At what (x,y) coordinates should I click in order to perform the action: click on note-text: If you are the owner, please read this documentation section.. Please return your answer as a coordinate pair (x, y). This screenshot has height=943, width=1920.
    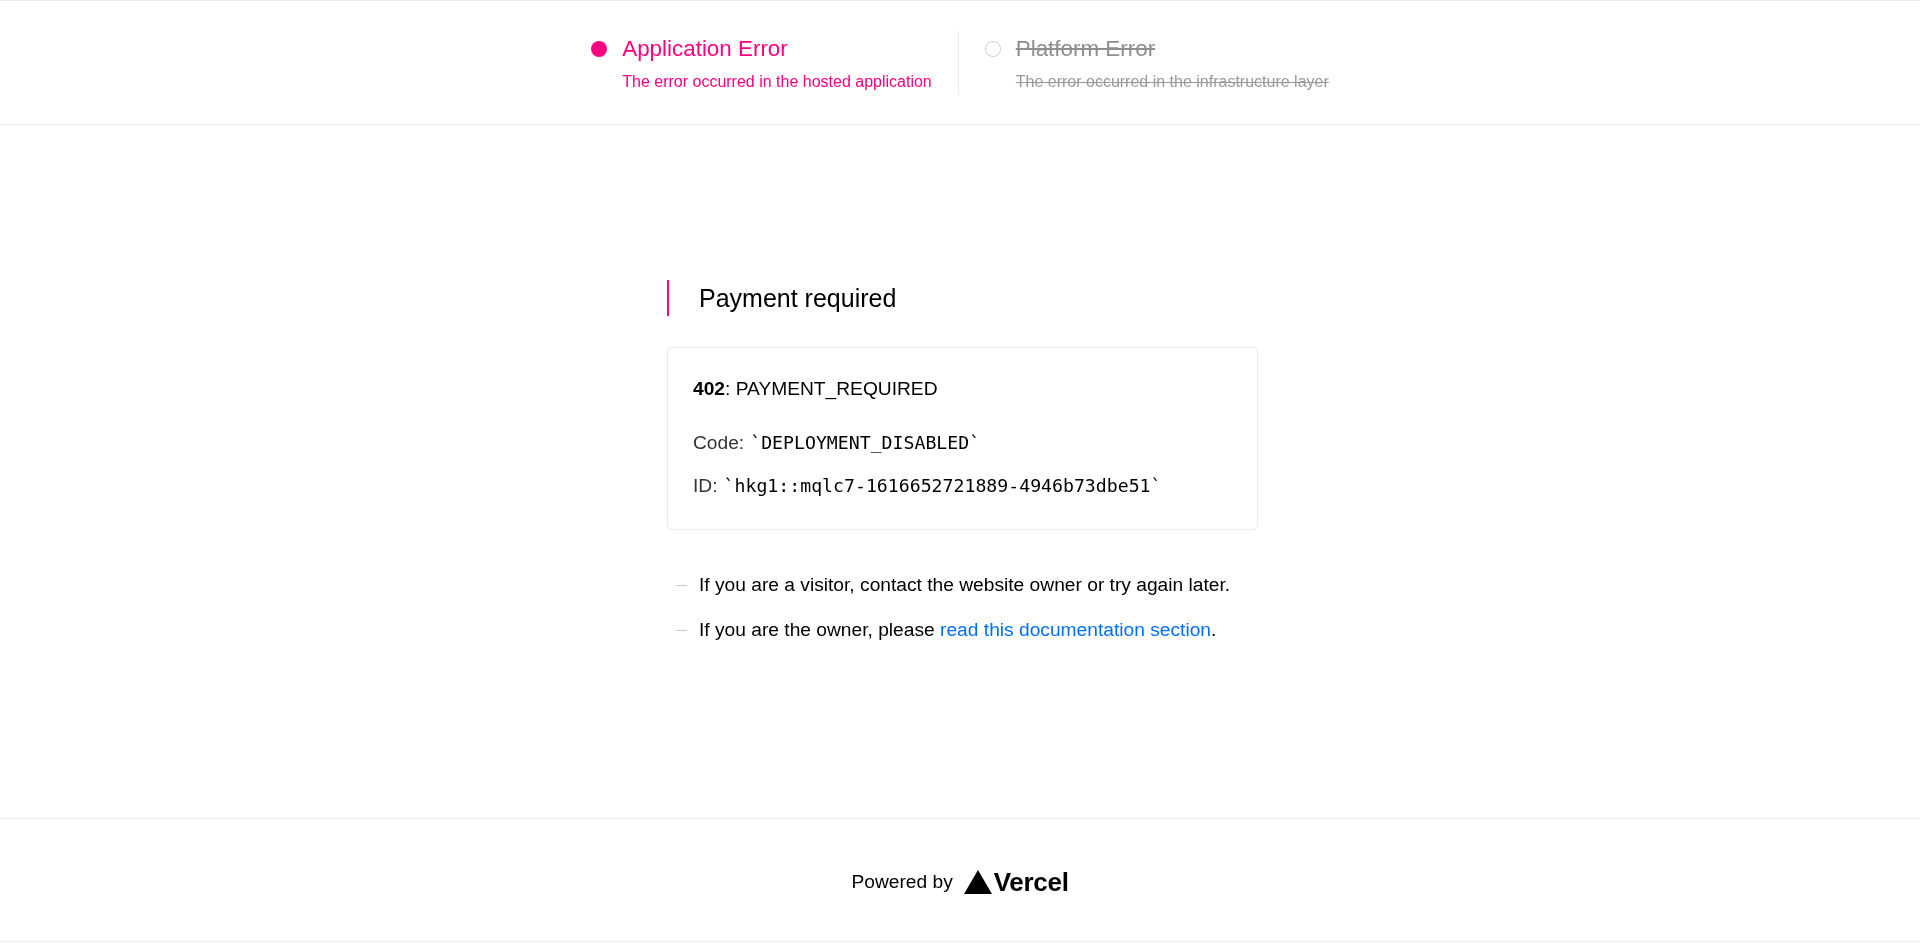
    Looking at the image, I should click on (958, 630).